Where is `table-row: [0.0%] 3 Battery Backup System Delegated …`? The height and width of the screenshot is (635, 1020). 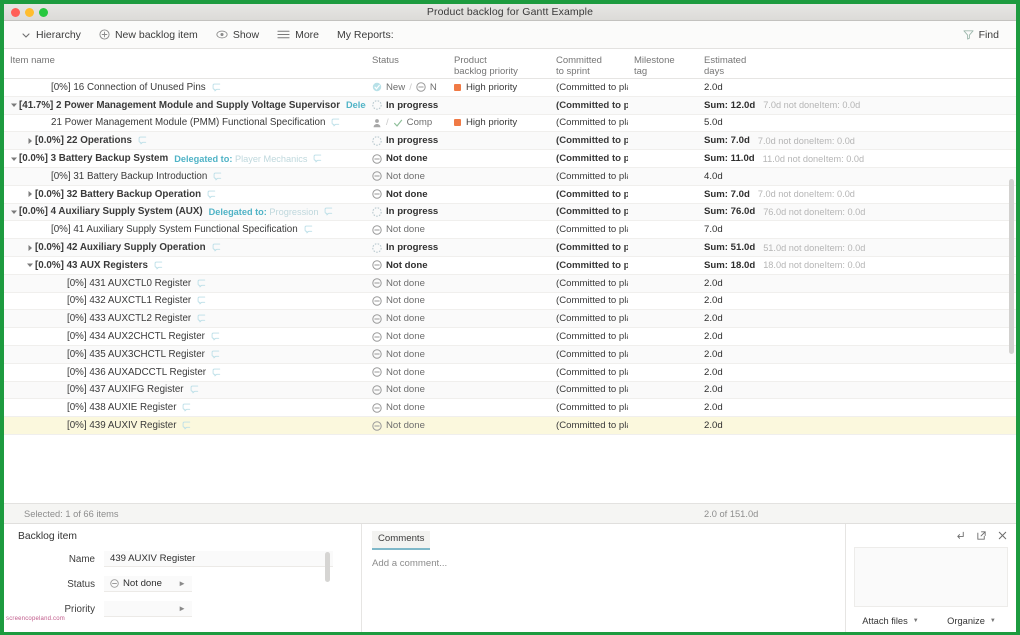
table-row: [0.0%] 3 Battery Backup System Delegated … is located at coordinates (510, 159).